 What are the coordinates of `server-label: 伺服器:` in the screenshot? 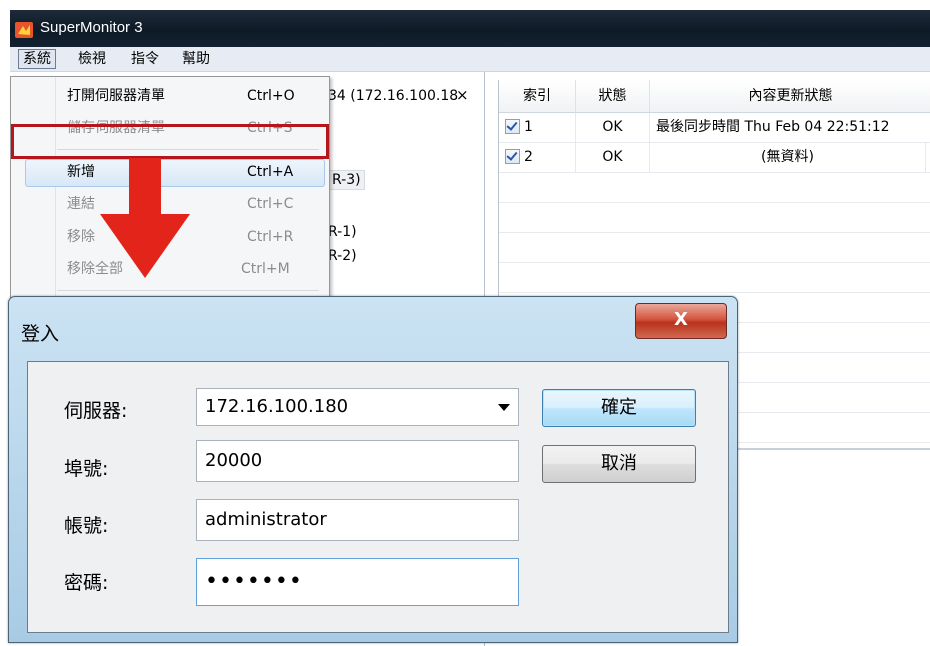 It's located at (96, 411).